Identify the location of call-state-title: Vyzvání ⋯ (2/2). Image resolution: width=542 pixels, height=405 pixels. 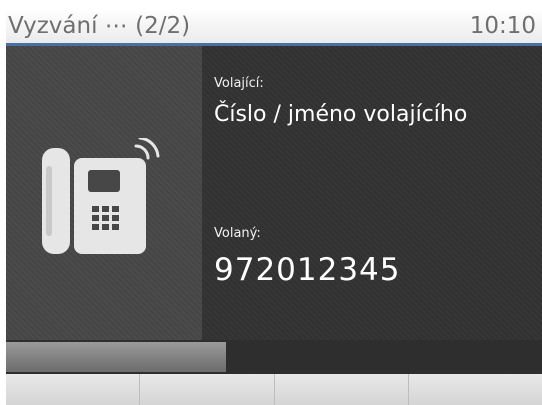
(99, 26).